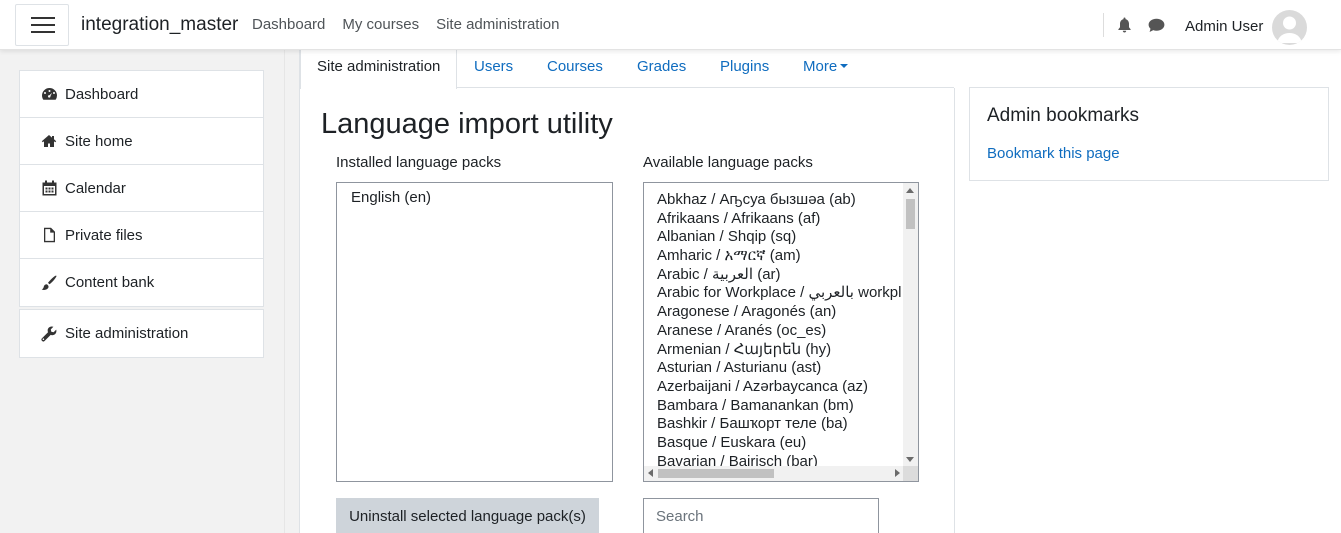  Describe the element at coordinates (774, 443) in the screenshot. I see `listbox-option: Basque / Euskara (eu)` at that location.